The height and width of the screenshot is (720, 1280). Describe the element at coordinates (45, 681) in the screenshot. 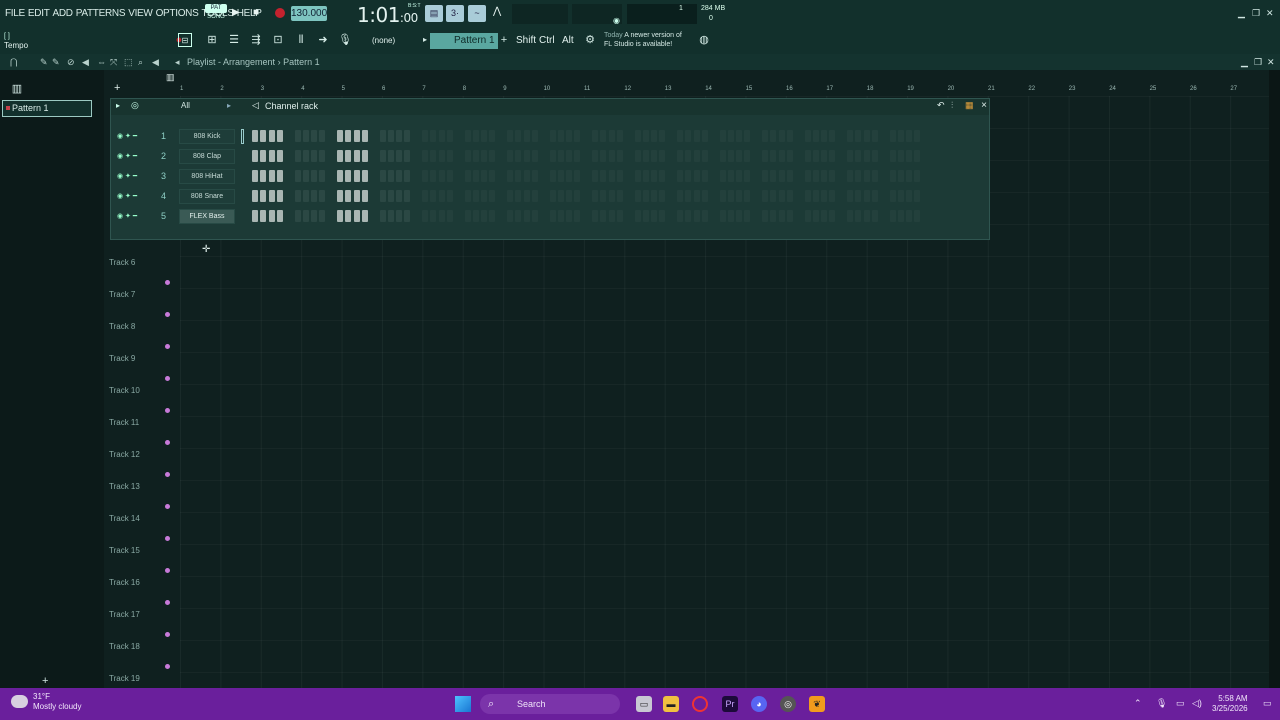

I see `add-track-icon: +` at that location.